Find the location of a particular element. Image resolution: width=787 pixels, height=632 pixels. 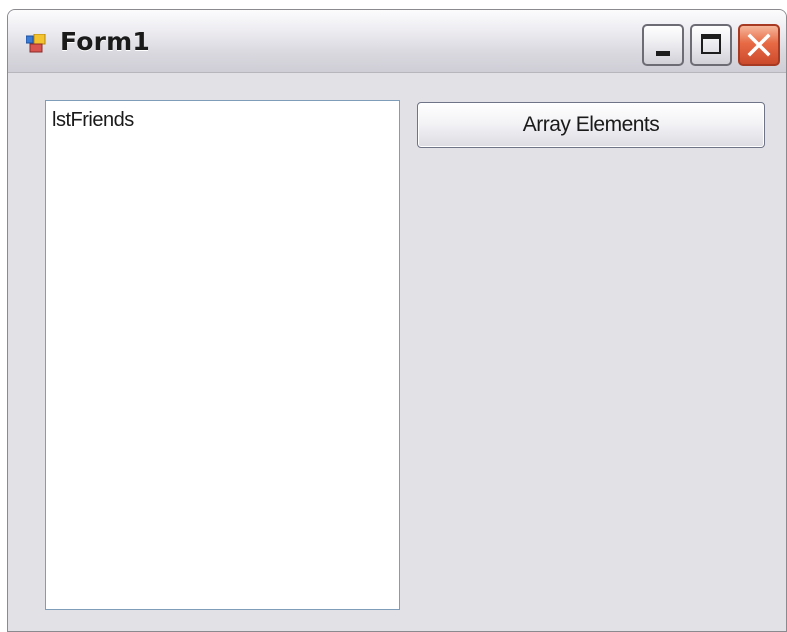

maximize-button is located at coordinates (711, 45).